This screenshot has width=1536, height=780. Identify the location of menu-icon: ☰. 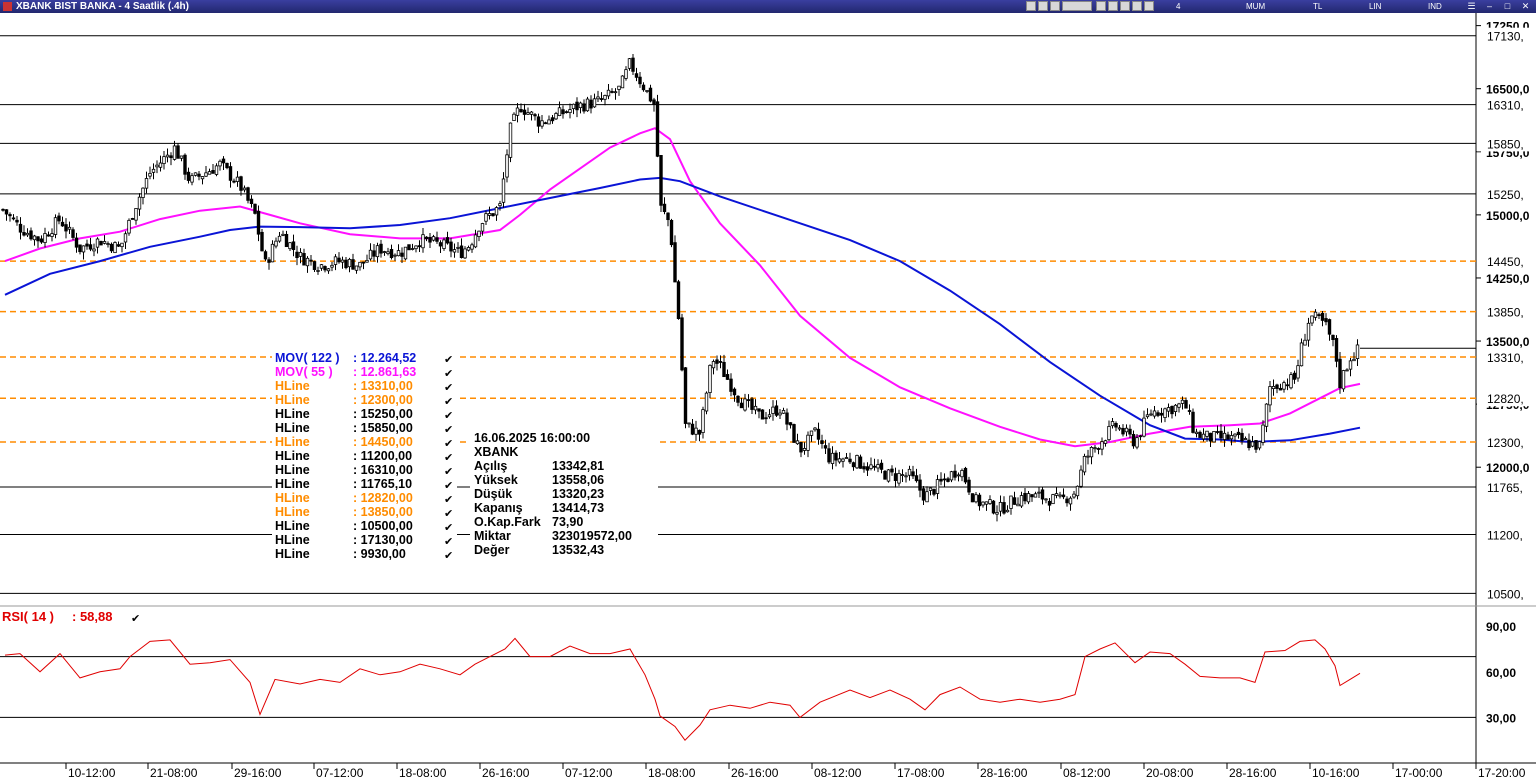
(1471, 6).